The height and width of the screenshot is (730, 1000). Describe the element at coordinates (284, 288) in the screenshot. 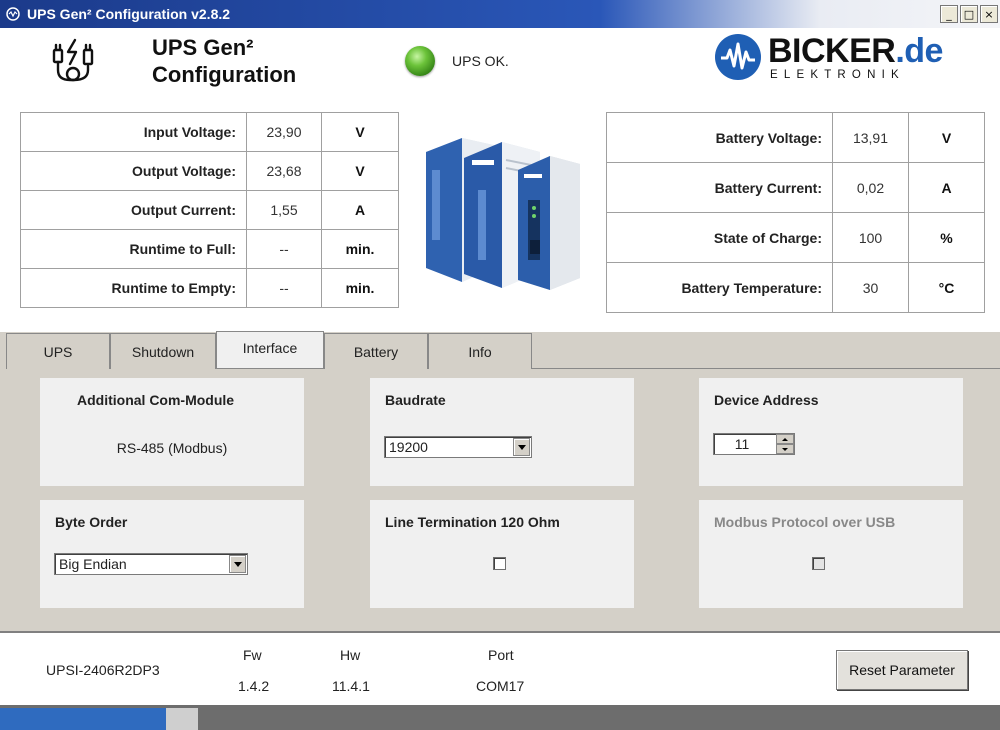

I see `runtime-empty-value: --` at that location.